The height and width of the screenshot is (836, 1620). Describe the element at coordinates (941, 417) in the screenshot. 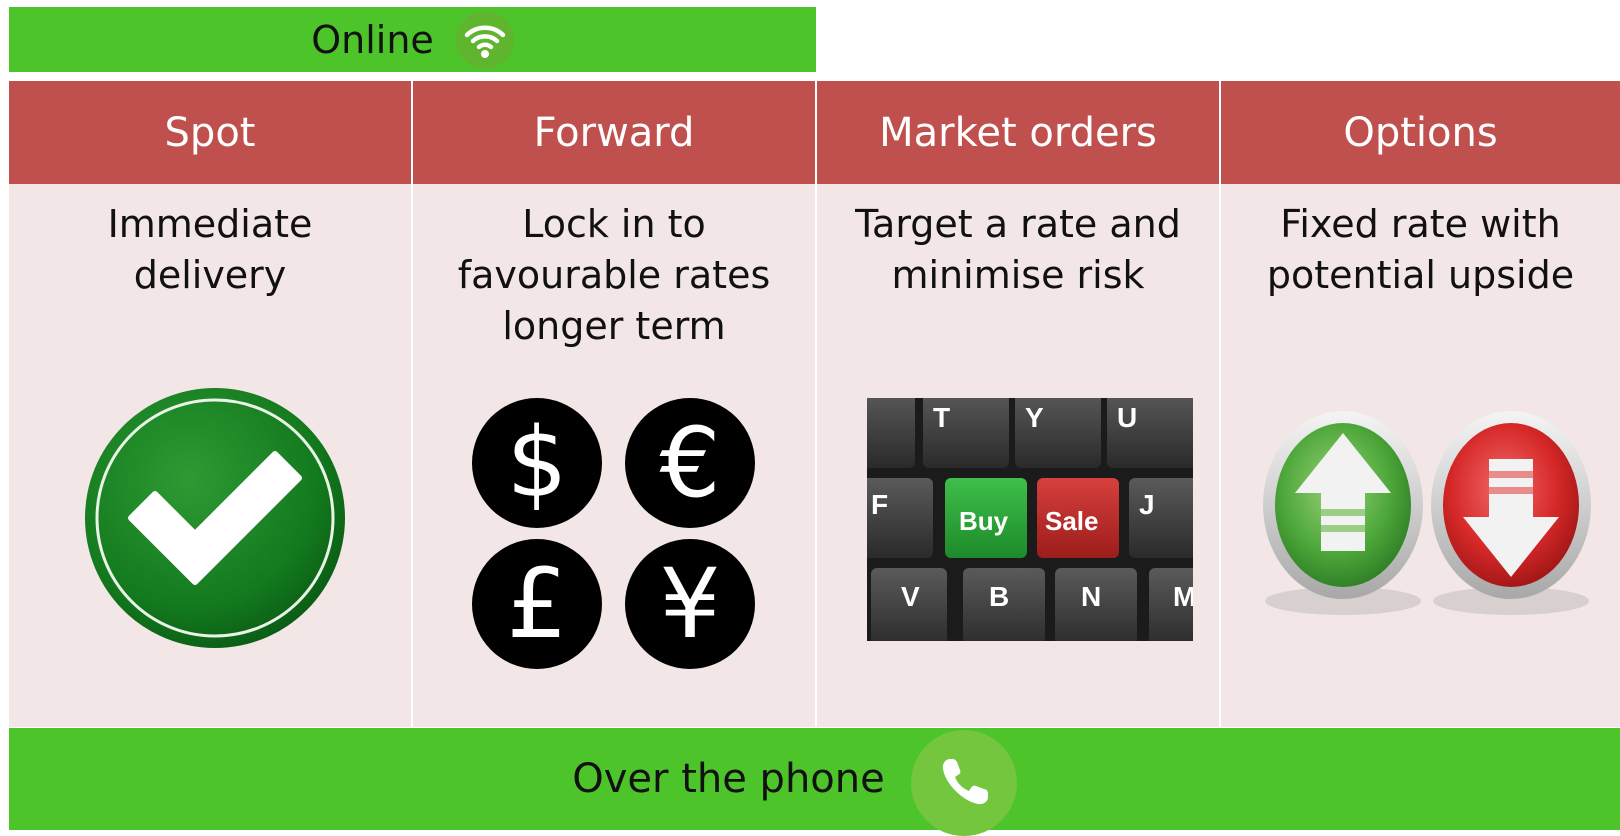

I see `key-t: T` at that location.